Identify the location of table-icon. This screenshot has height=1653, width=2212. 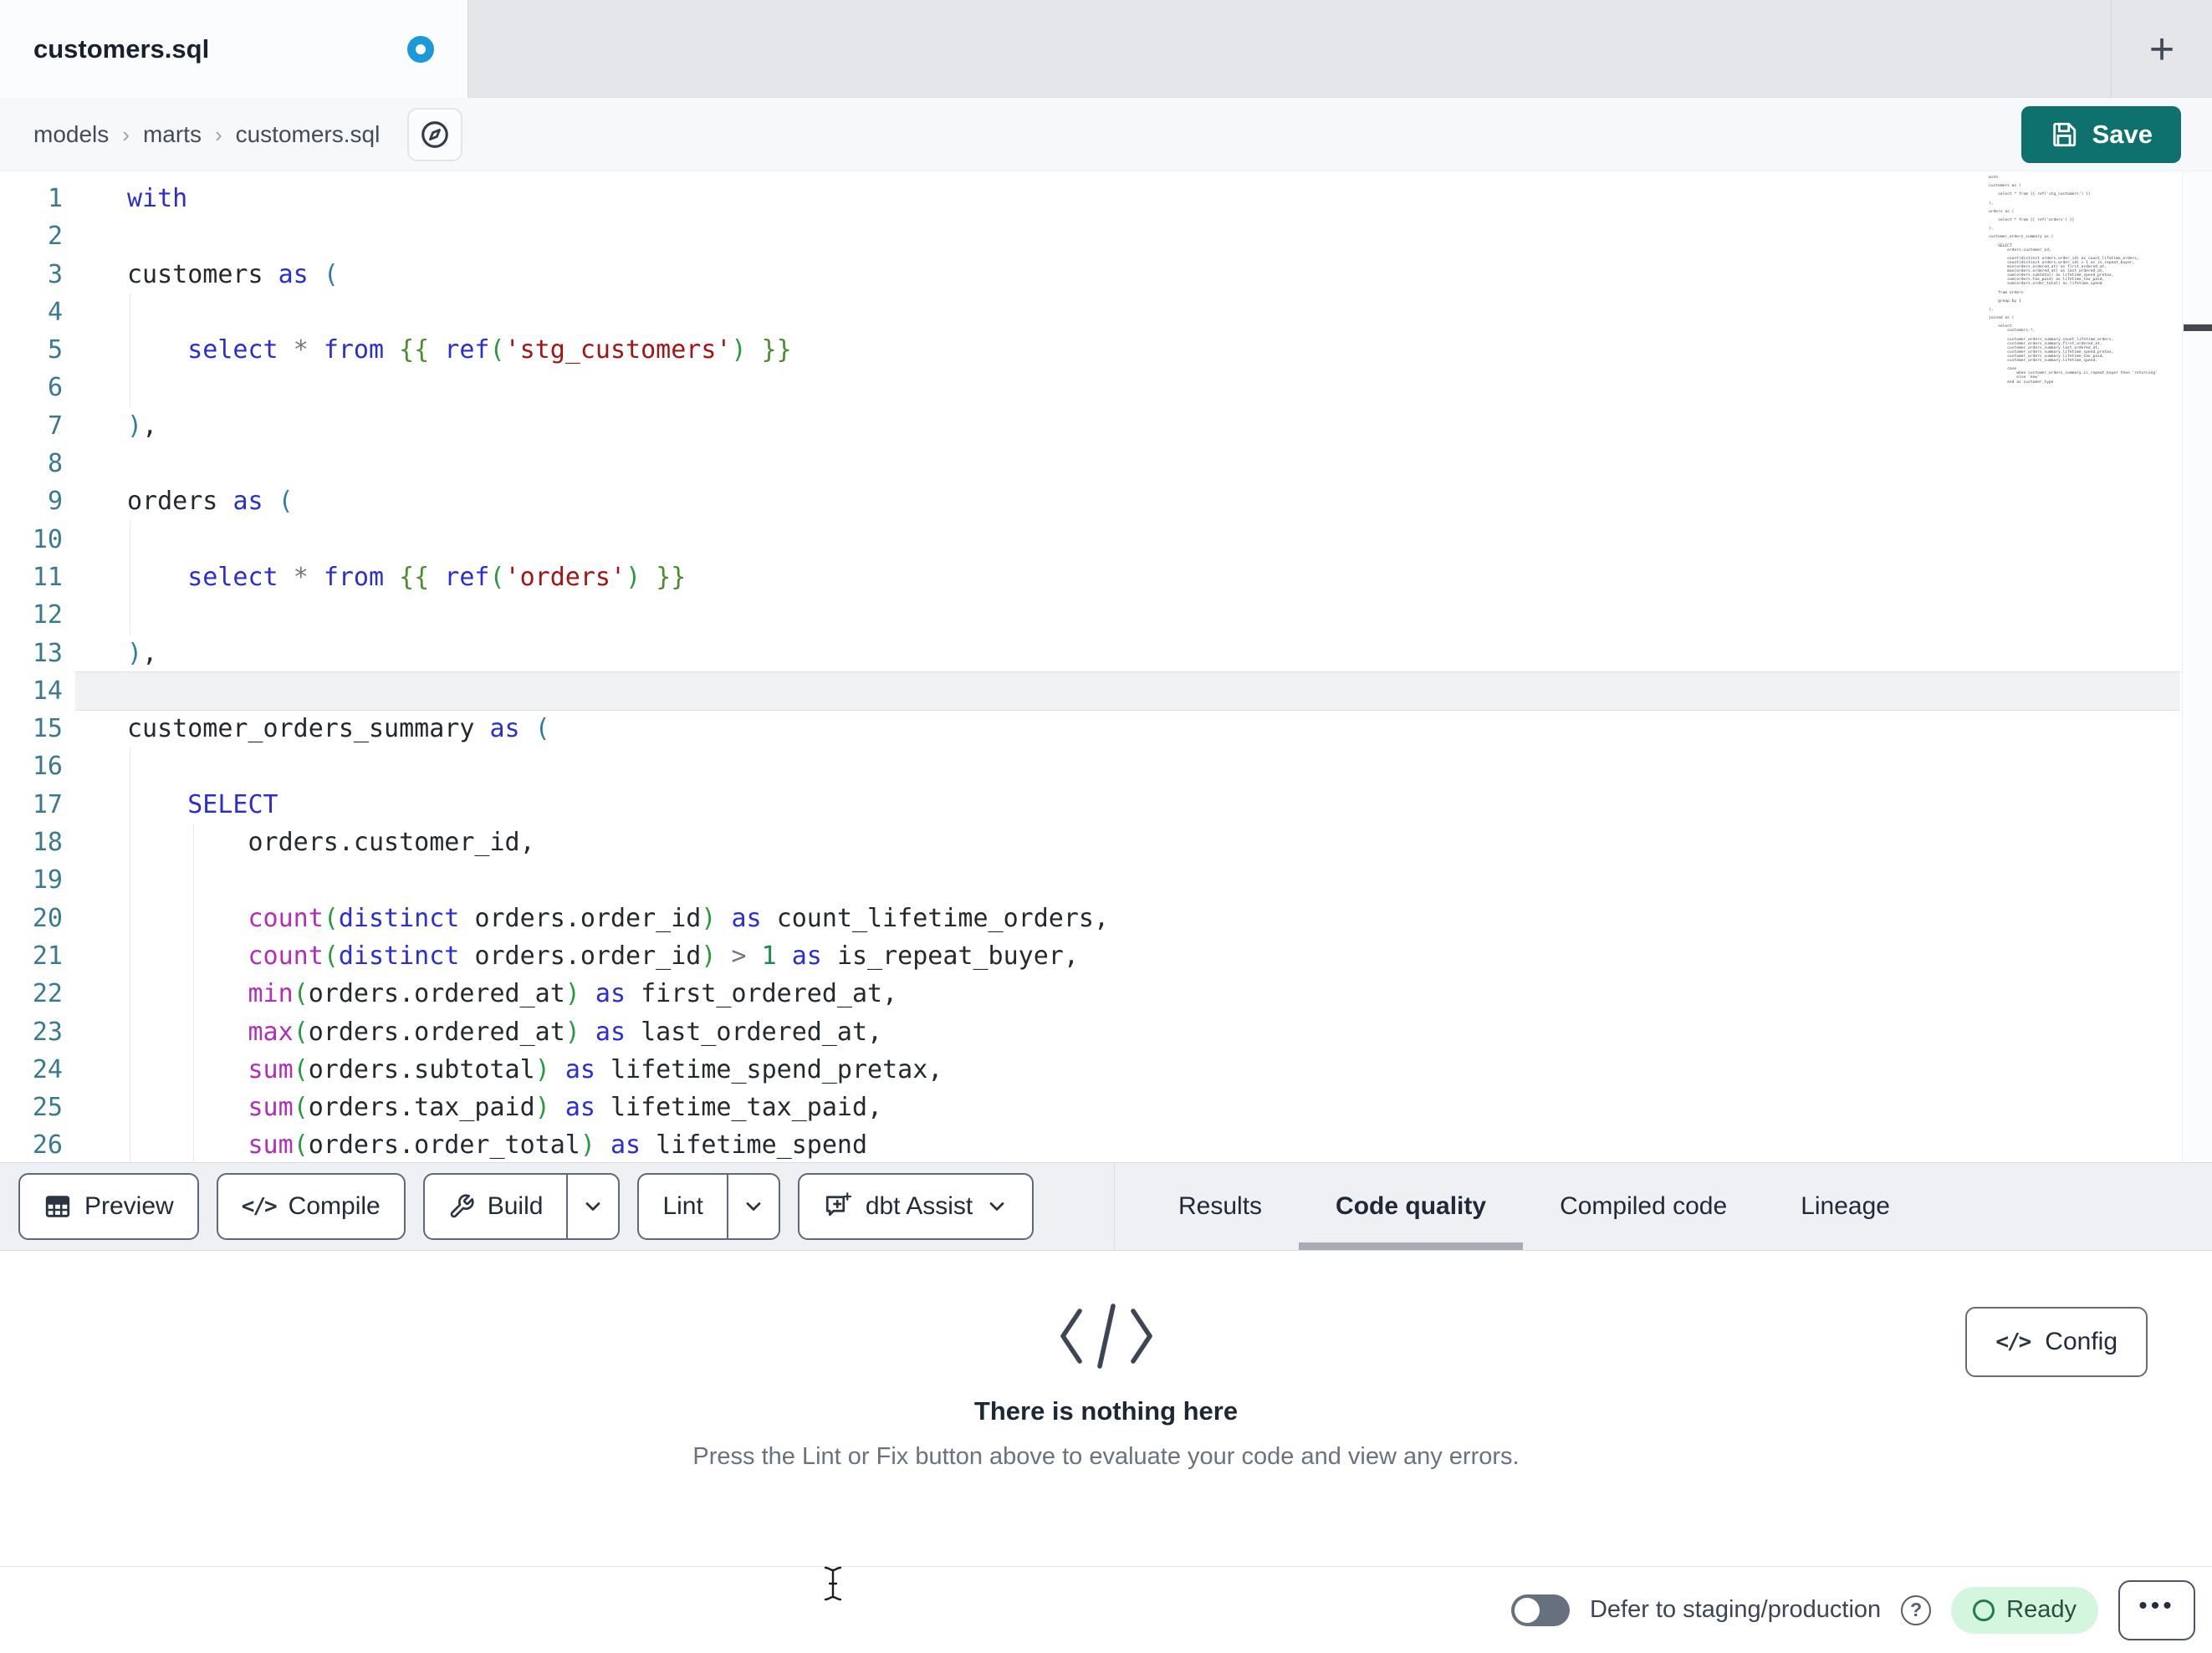
(58, 1206).